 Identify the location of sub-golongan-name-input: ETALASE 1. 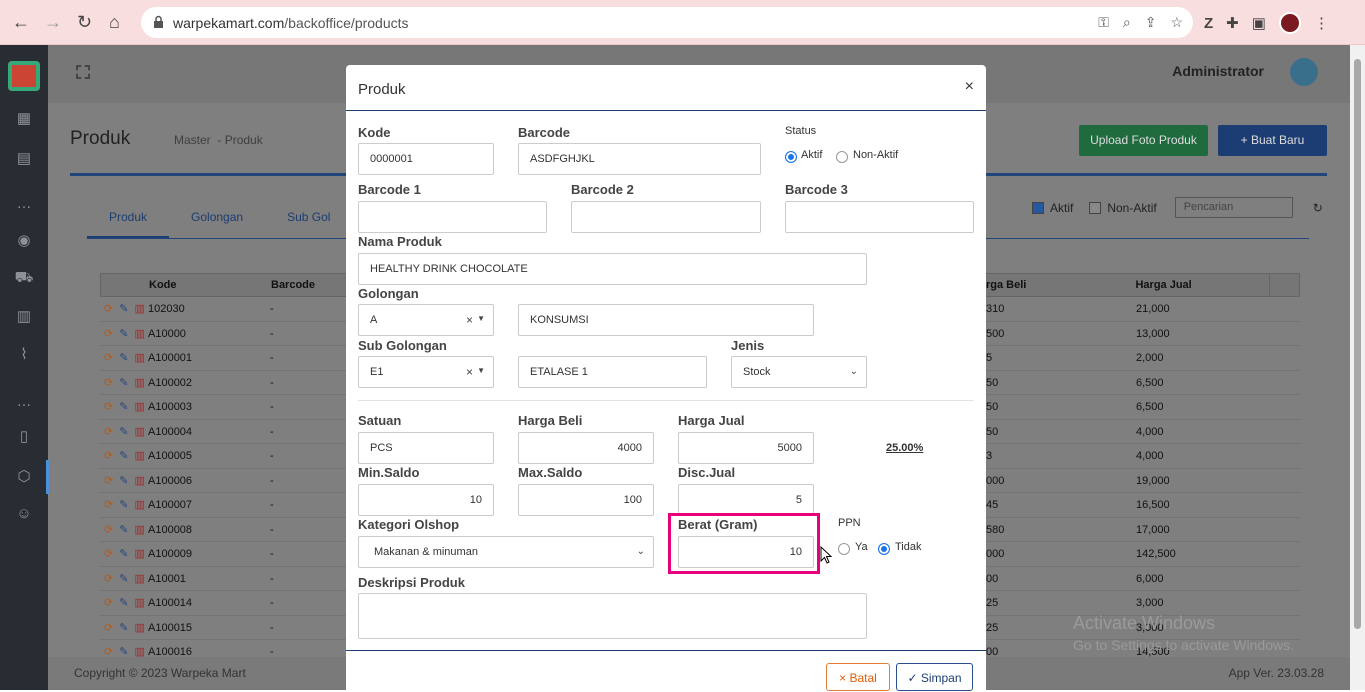
(612, 372).